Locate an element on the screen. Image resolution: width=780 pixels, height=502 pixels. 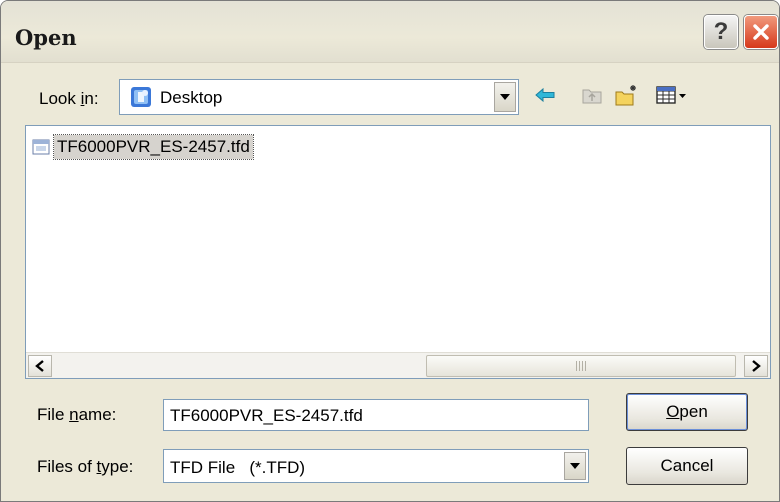
open-button: Open is located at coordinates (687, 412).